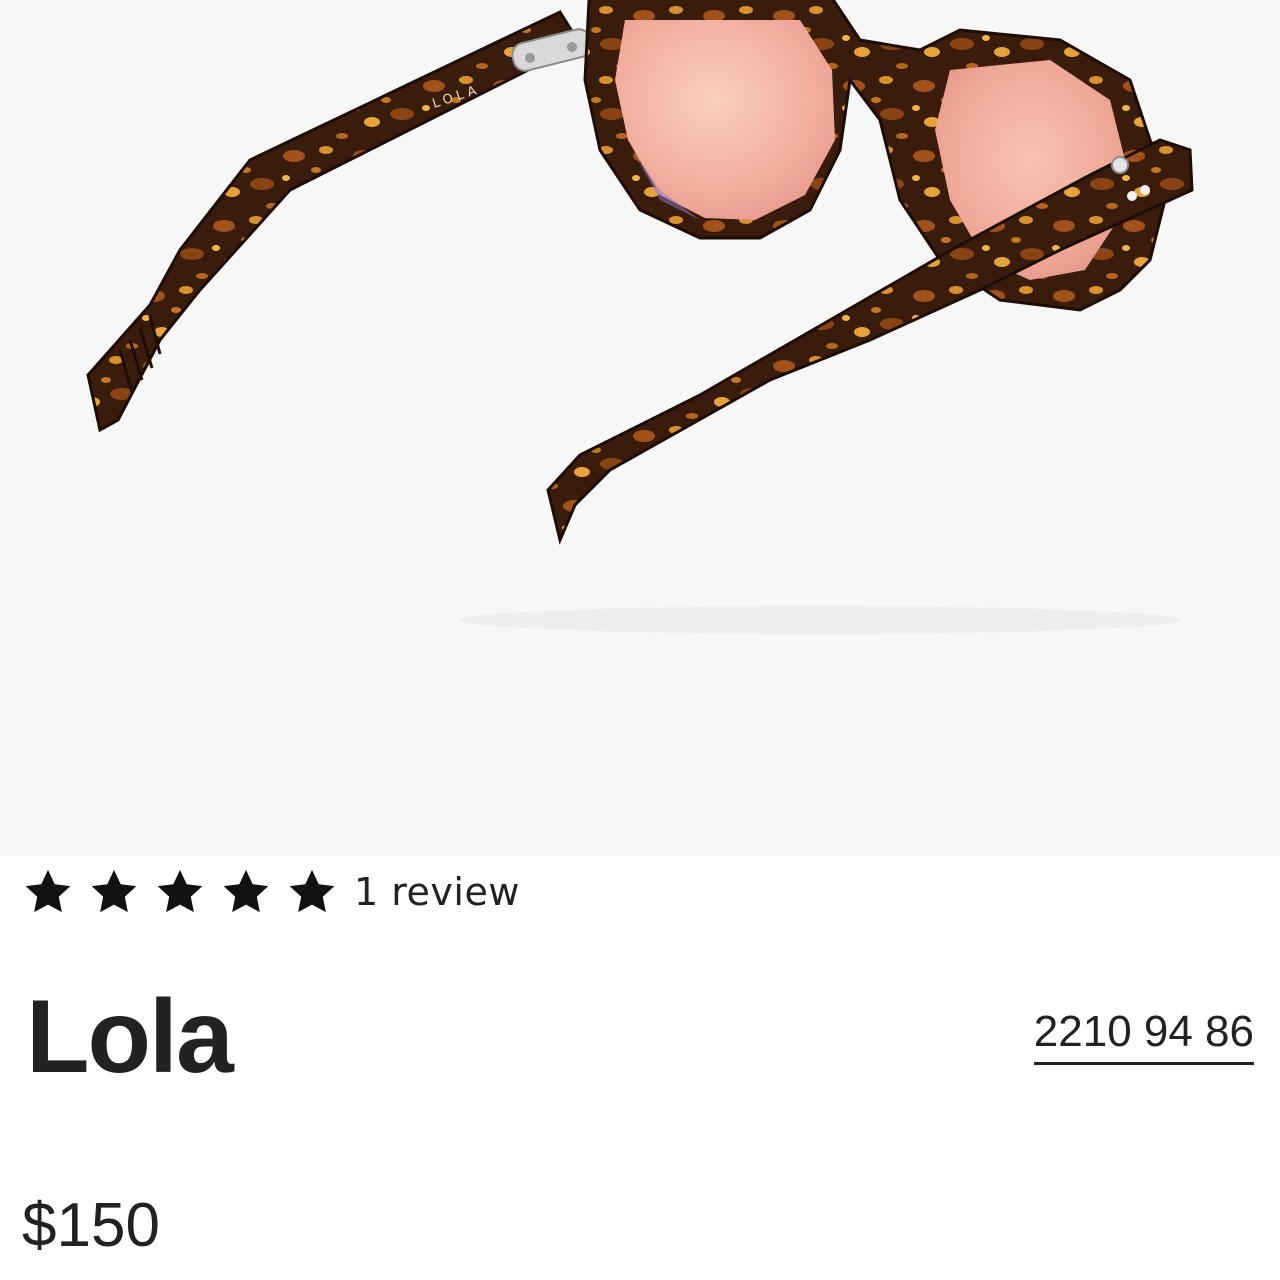  Describe the element at coordinates (437, 892) in the screenshot. I see `review-count-link: 1 review` at that location.